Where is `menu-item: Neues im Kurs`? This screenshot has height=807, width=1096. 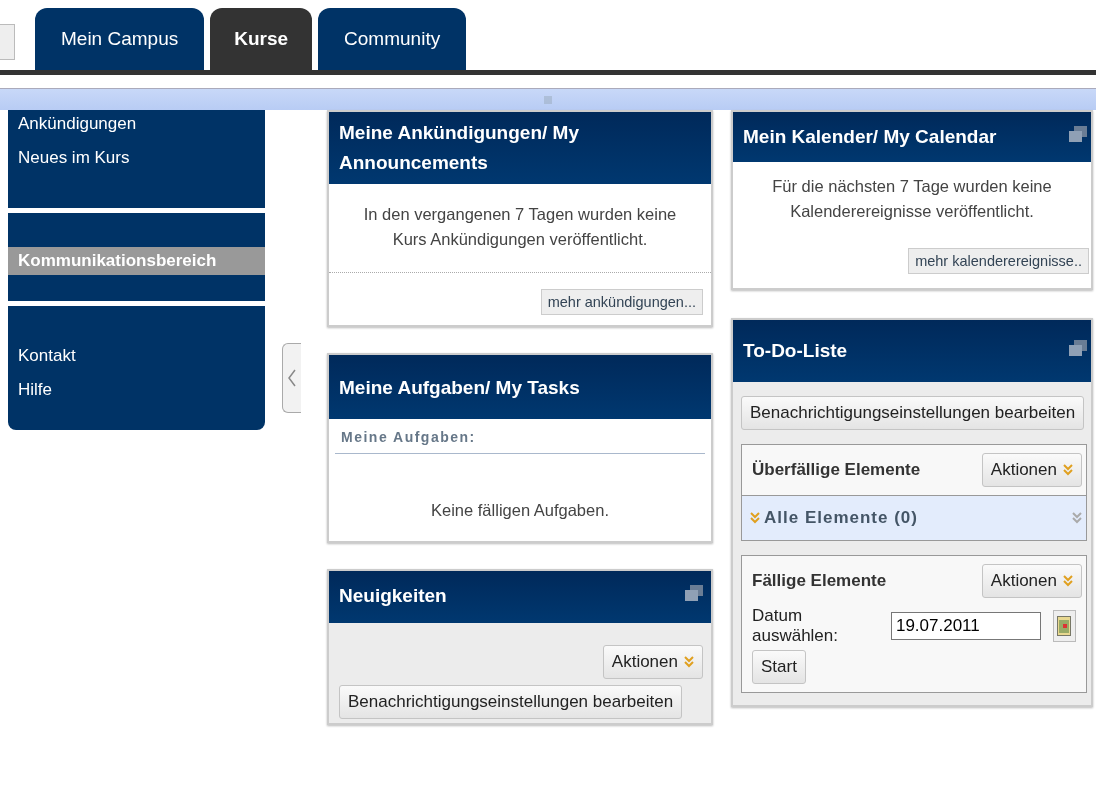 menu-item: Neues im Kurs is located at coordinates (136, 158).